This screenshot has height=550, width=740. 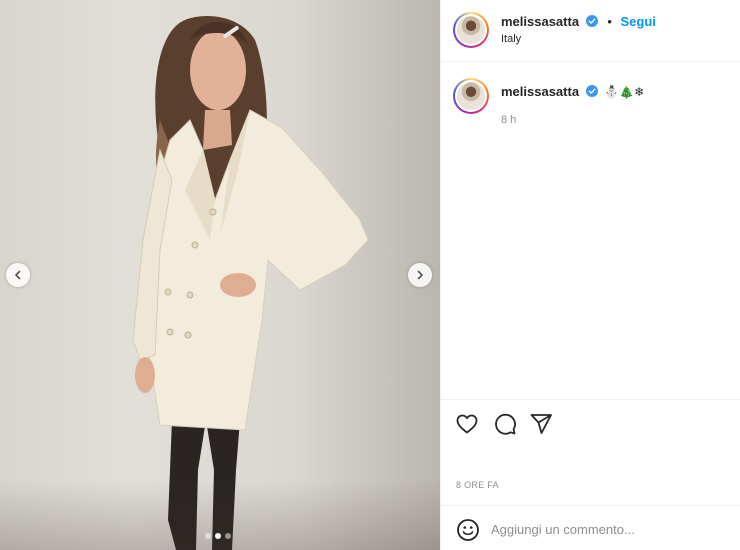 I want to click on follow-button: Segui, so click(x=638, y=21).